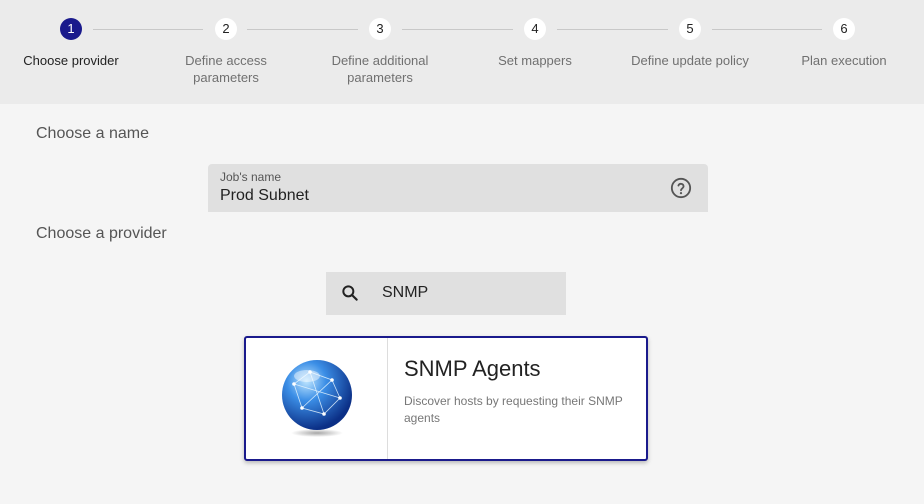  I want to click on step-set-mappers: 4 Set mappers, so click(535, 43).